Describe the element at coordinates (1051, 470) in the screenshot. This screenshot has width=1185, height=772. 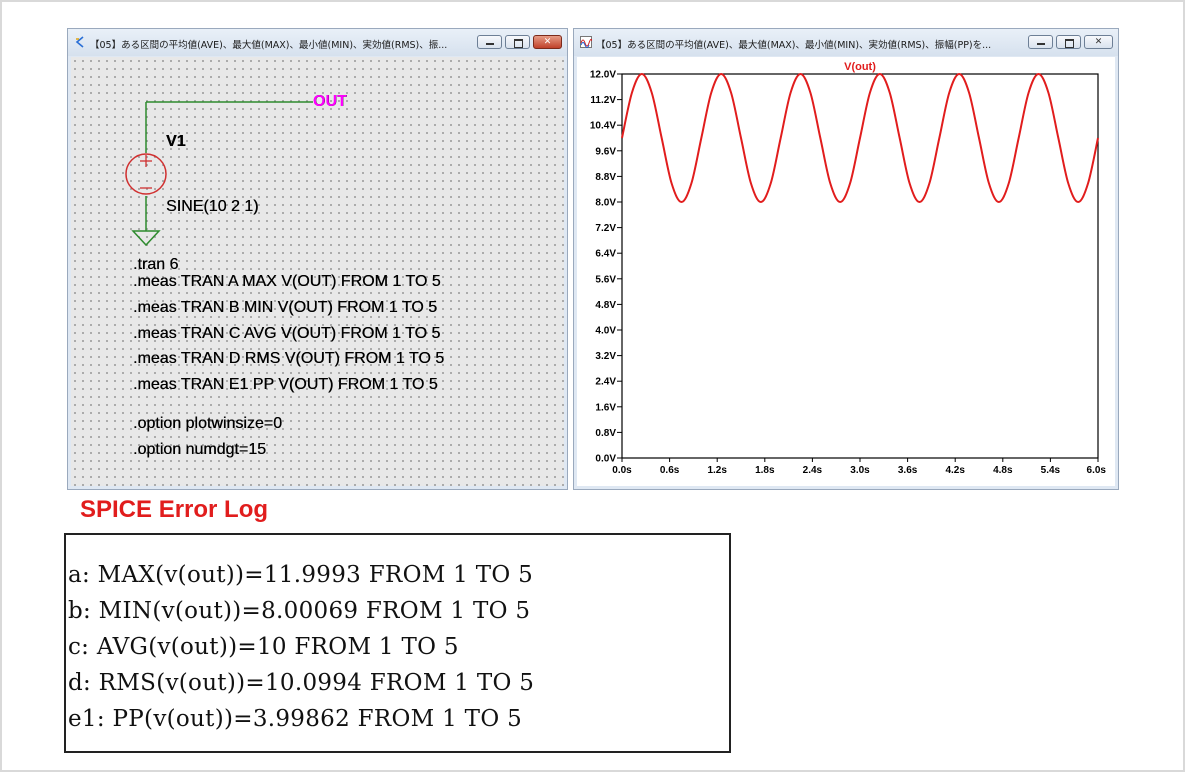
I see `x-tick-label: 5.4s` at that location.